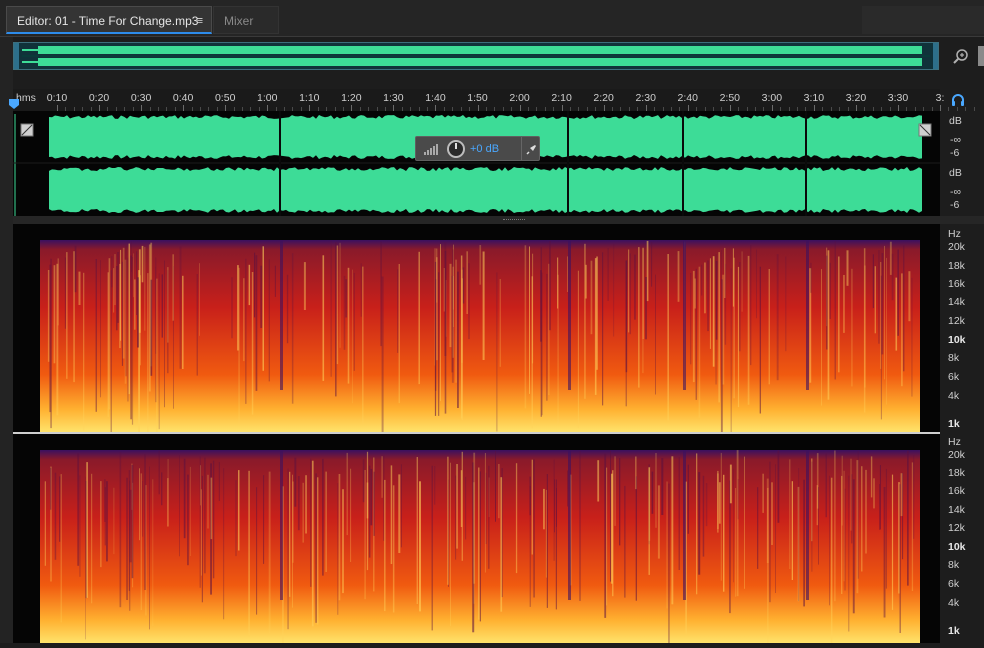  What do you see at coordinates (954, 424) in the screenshot?
I see `hz-label: 1k` at bounding box center [954, 424].